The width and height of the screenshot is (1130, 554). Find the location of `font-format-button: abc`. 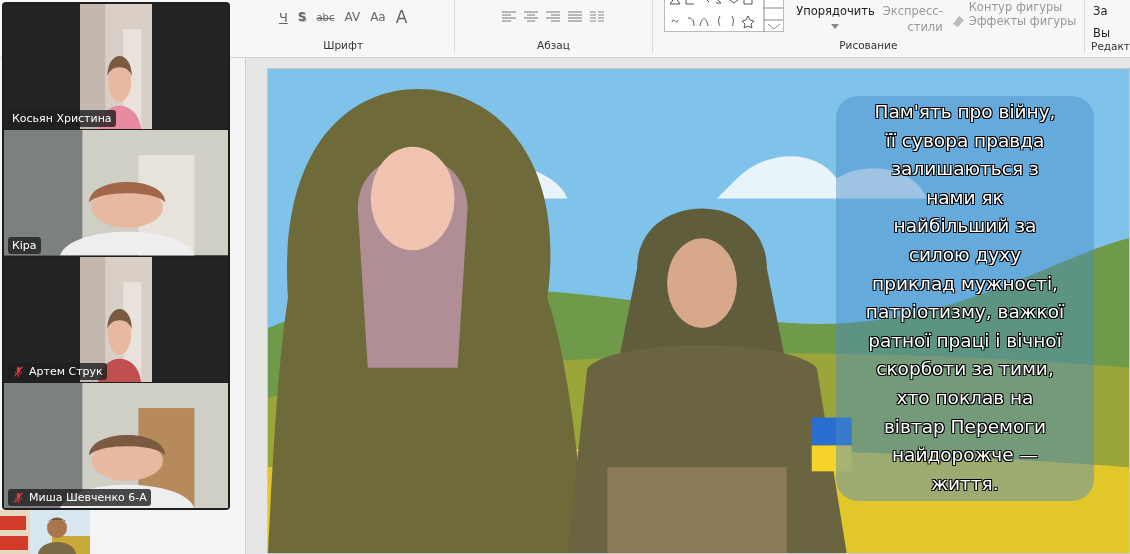

font-format-button: abc is located at coordinates (325, 17).